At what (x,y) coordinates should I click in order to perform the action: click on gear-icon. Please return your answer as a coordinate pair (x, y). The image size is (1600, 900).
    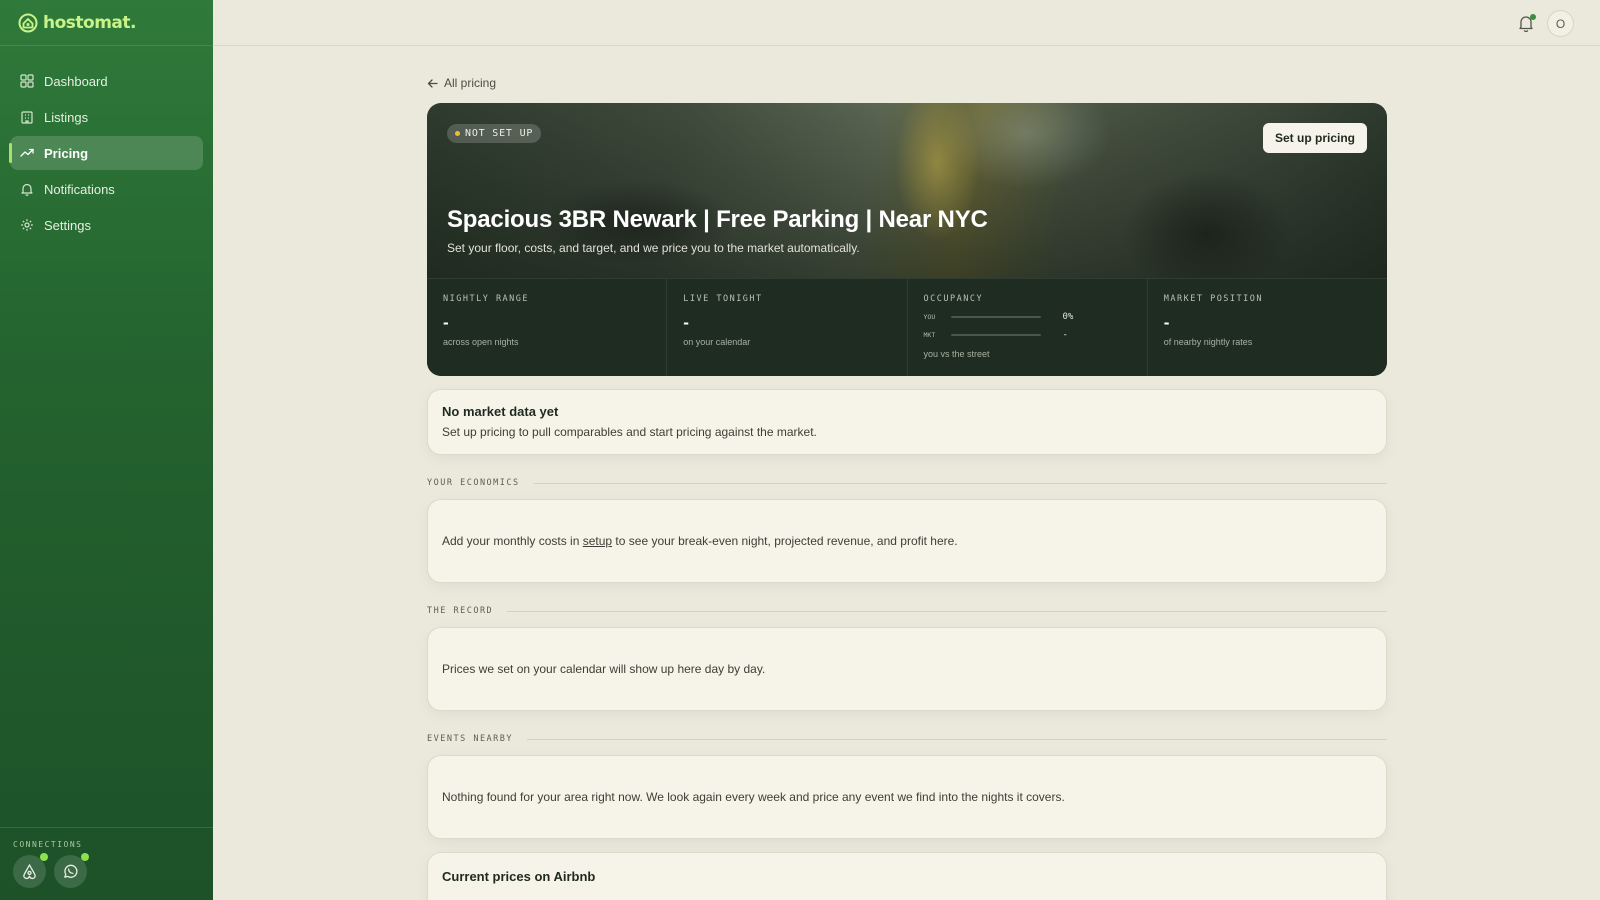
    Looking at the image, I should click on (27, 225).